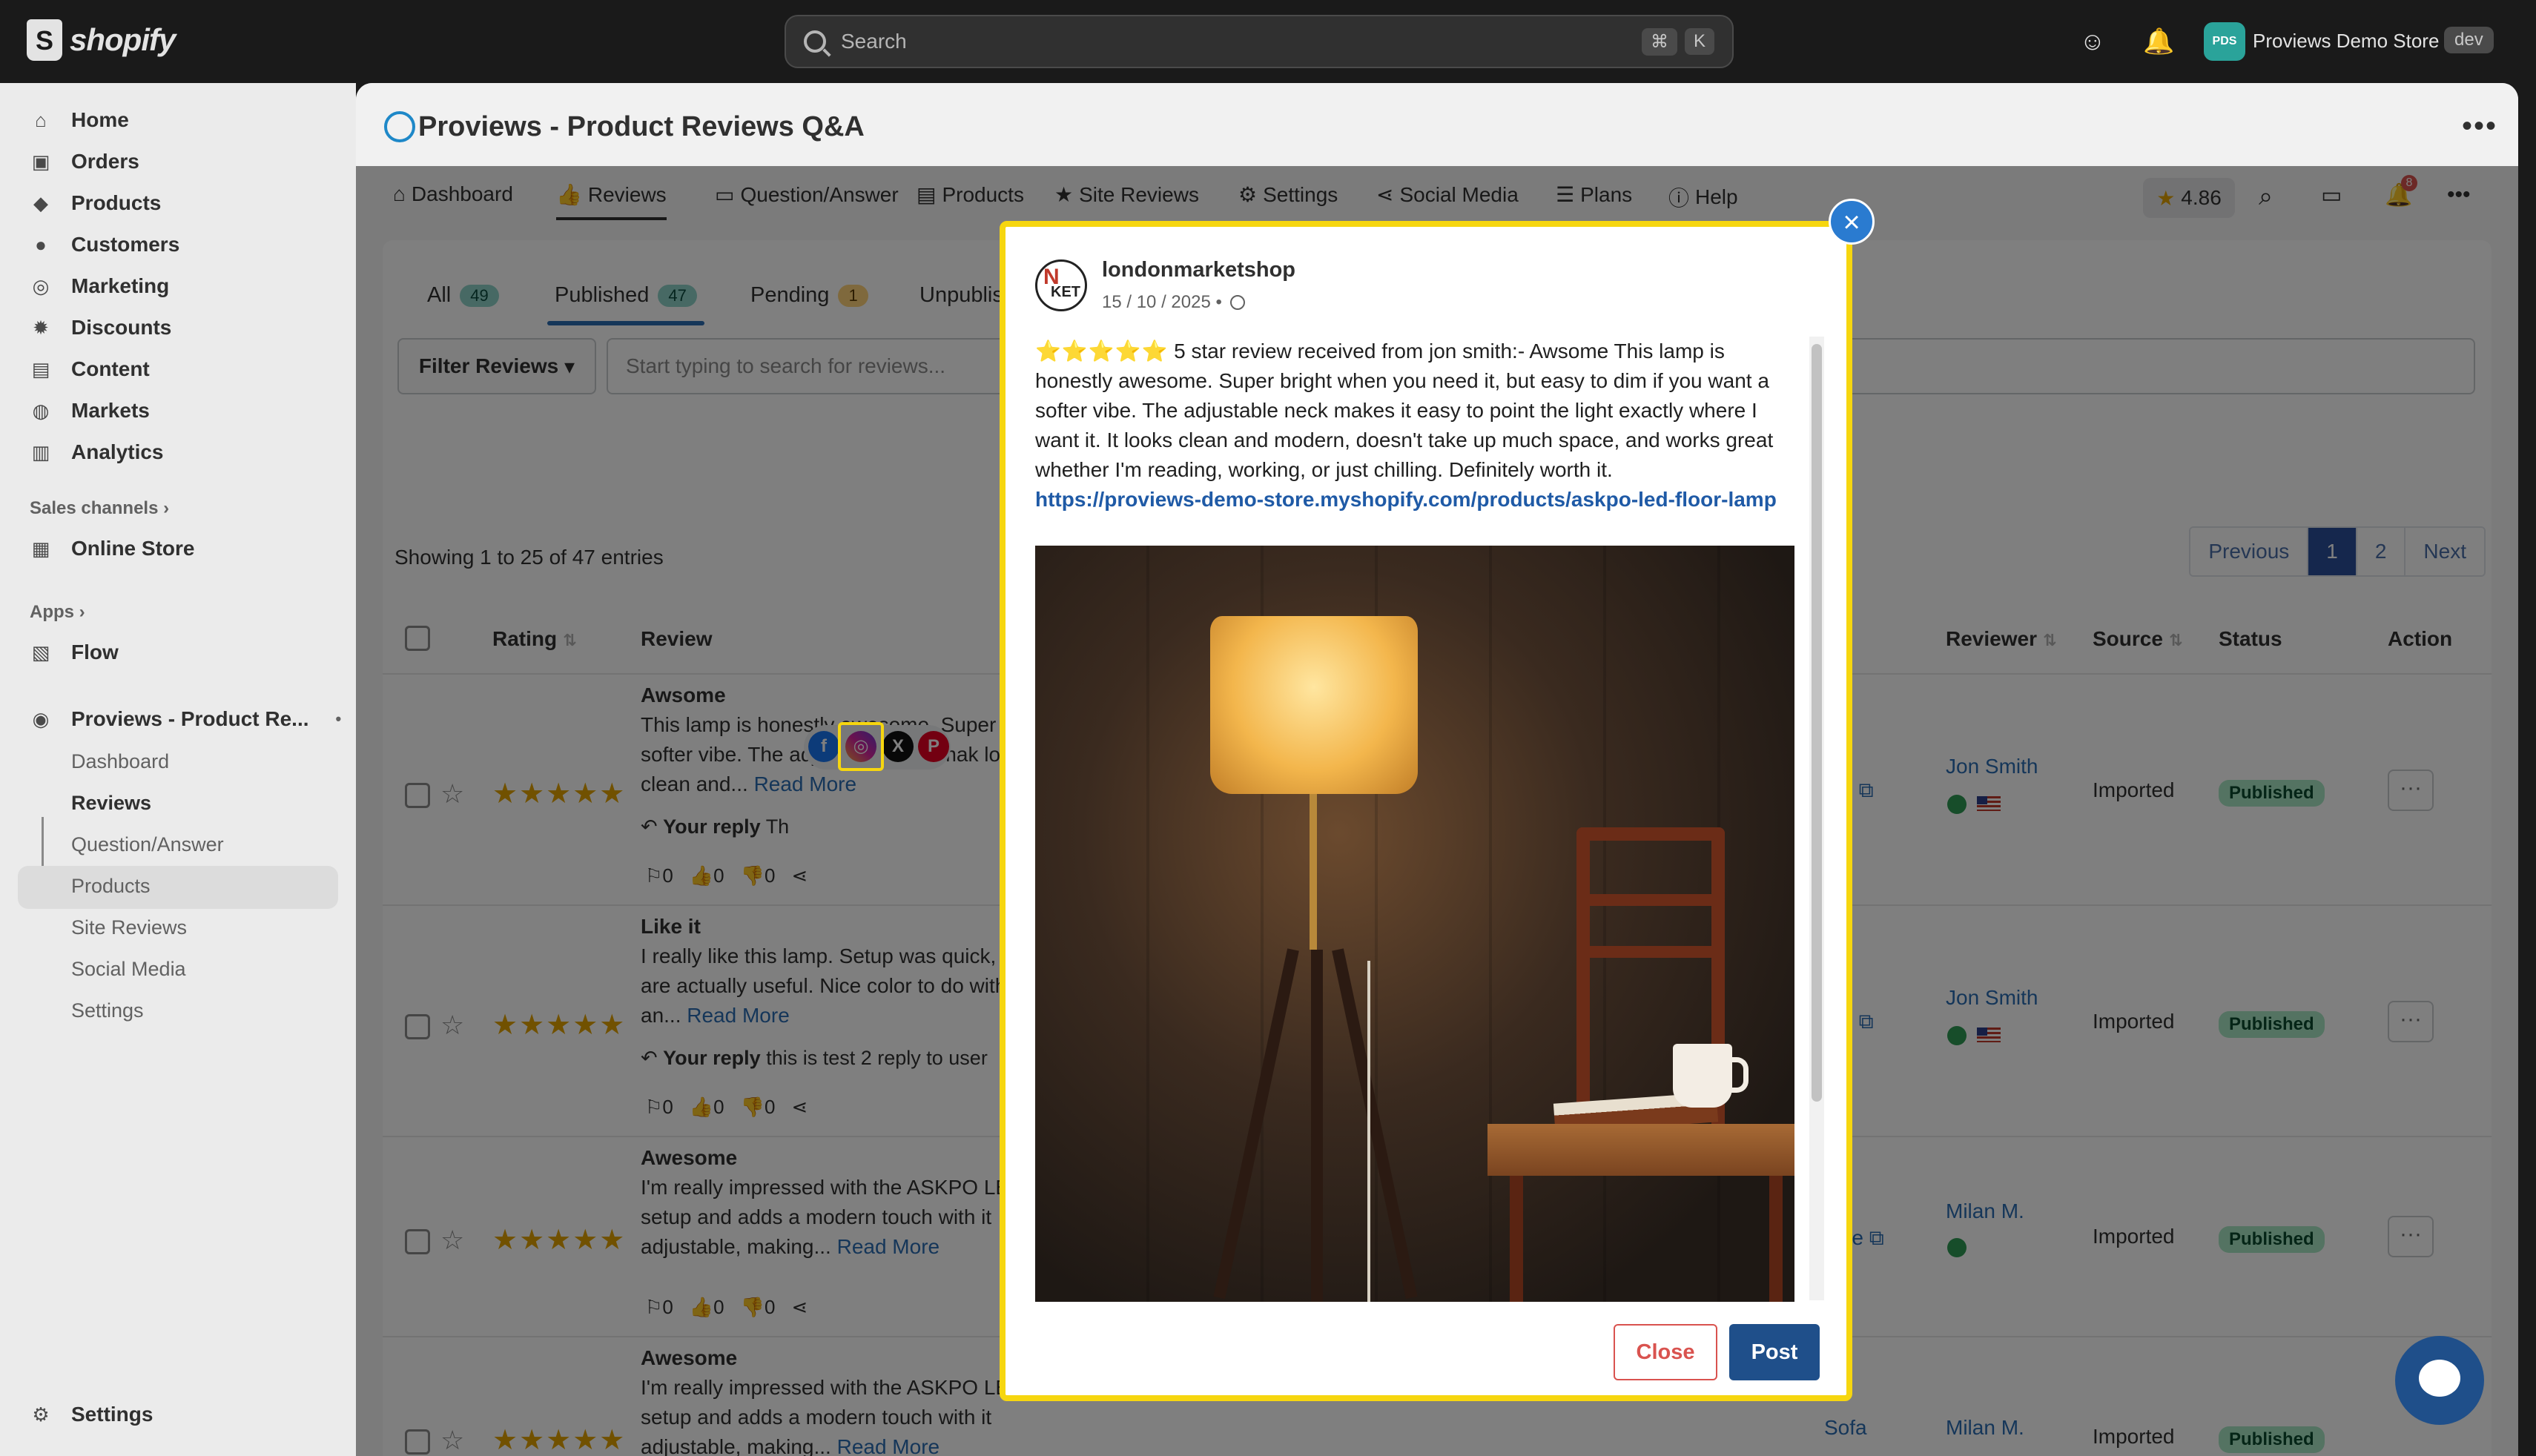 The width and height of the screenshot is (2536, 1456). I want to click on sidebar-item-label: Settings, so click(112, 1415).